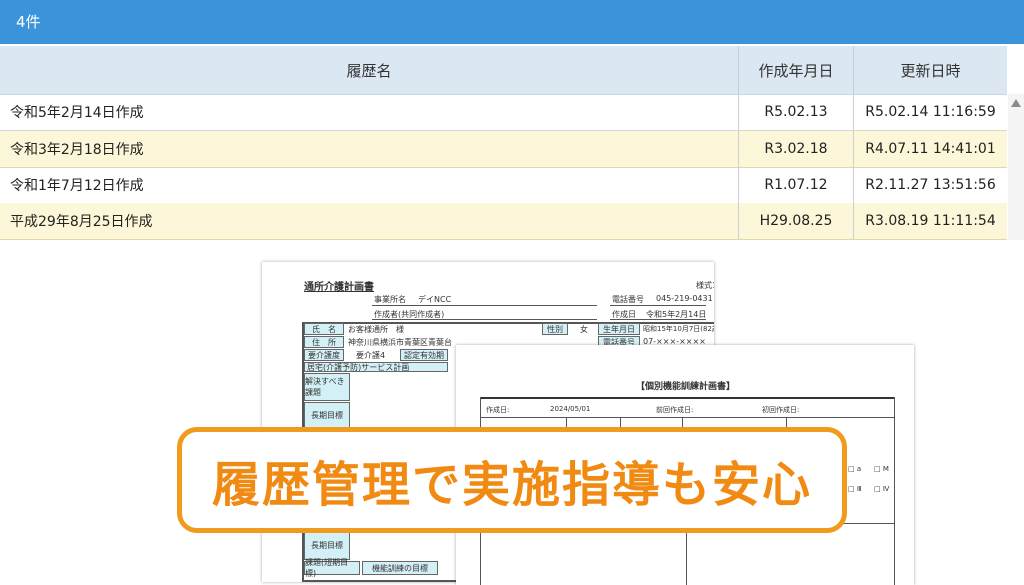 This screenshot has height=585, width=1024. I want to click on doc1-address-value: 神奈川県横浜市青葉区青葉台, so click(400, 342).